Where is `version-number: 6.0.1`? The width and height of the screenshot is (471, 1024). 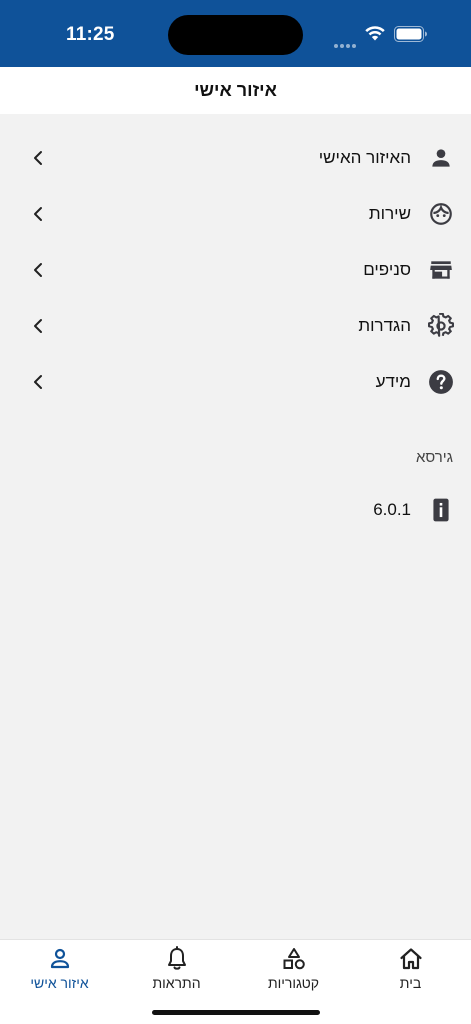
version-number: 6.0.1 is located at coordinates (392, 509).